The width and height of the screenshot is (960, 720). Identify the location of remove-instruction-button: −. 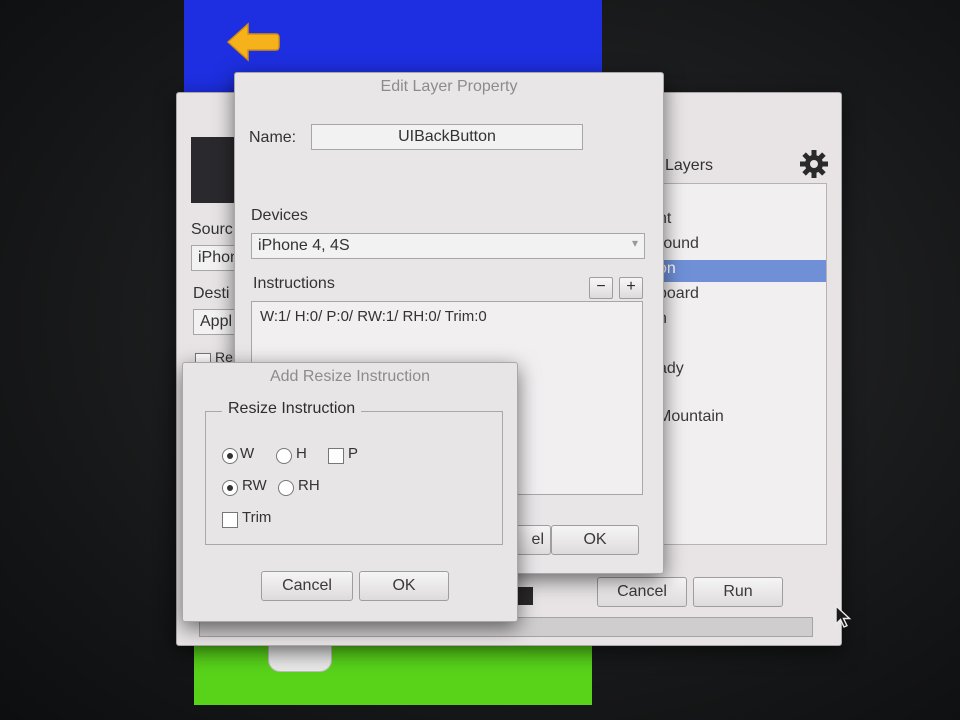
(601, 288).